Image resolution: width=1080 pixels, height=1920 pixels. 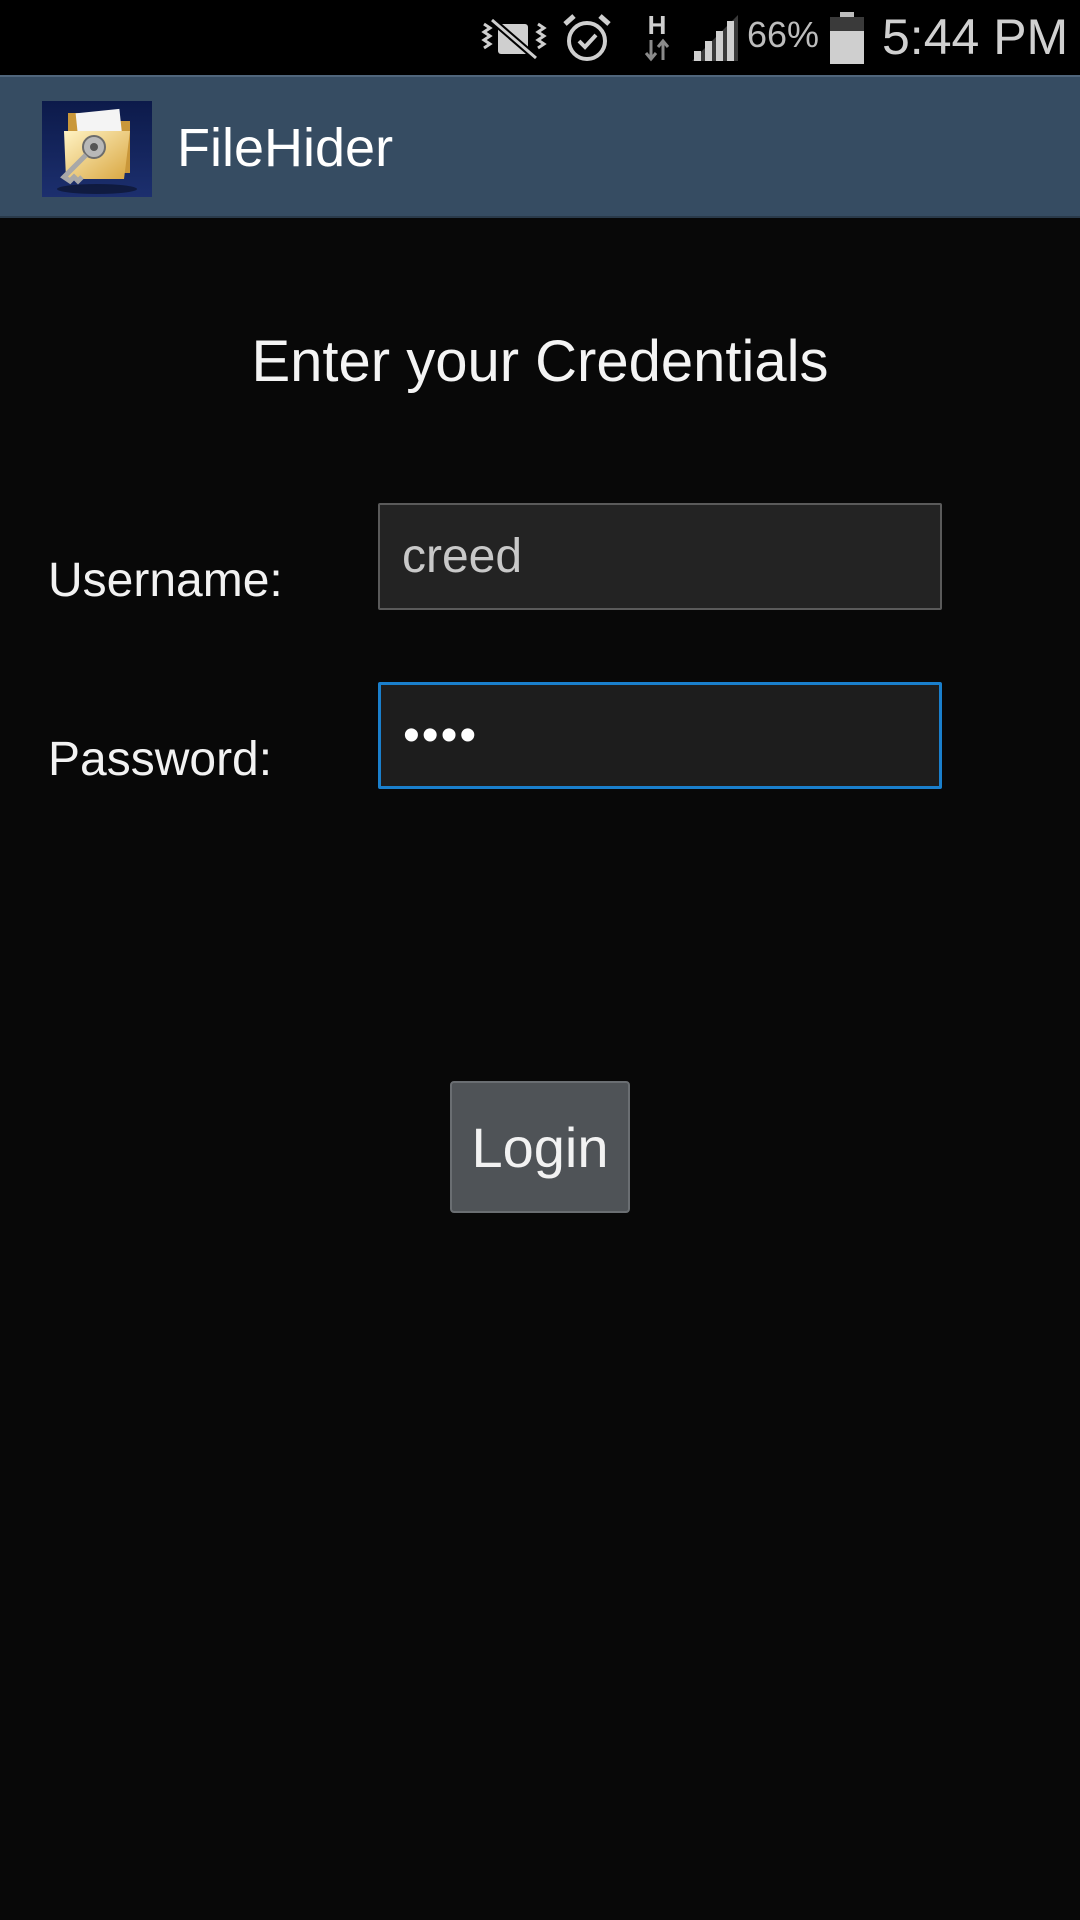 I want to click on login-button-label: Login, so click(x=540, y=1147).